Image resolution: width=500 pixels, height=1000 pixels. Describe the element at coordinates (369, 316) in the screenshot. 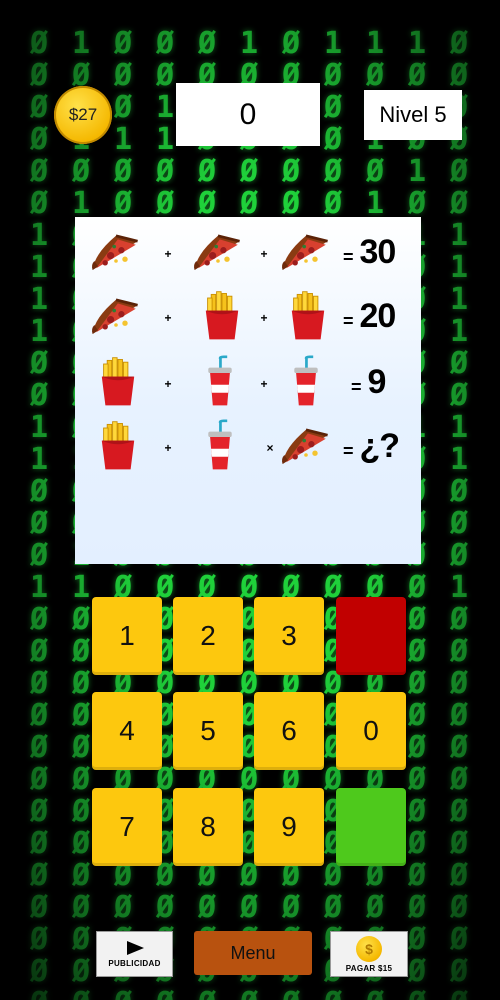

I see `row-result: = 20` at that location.